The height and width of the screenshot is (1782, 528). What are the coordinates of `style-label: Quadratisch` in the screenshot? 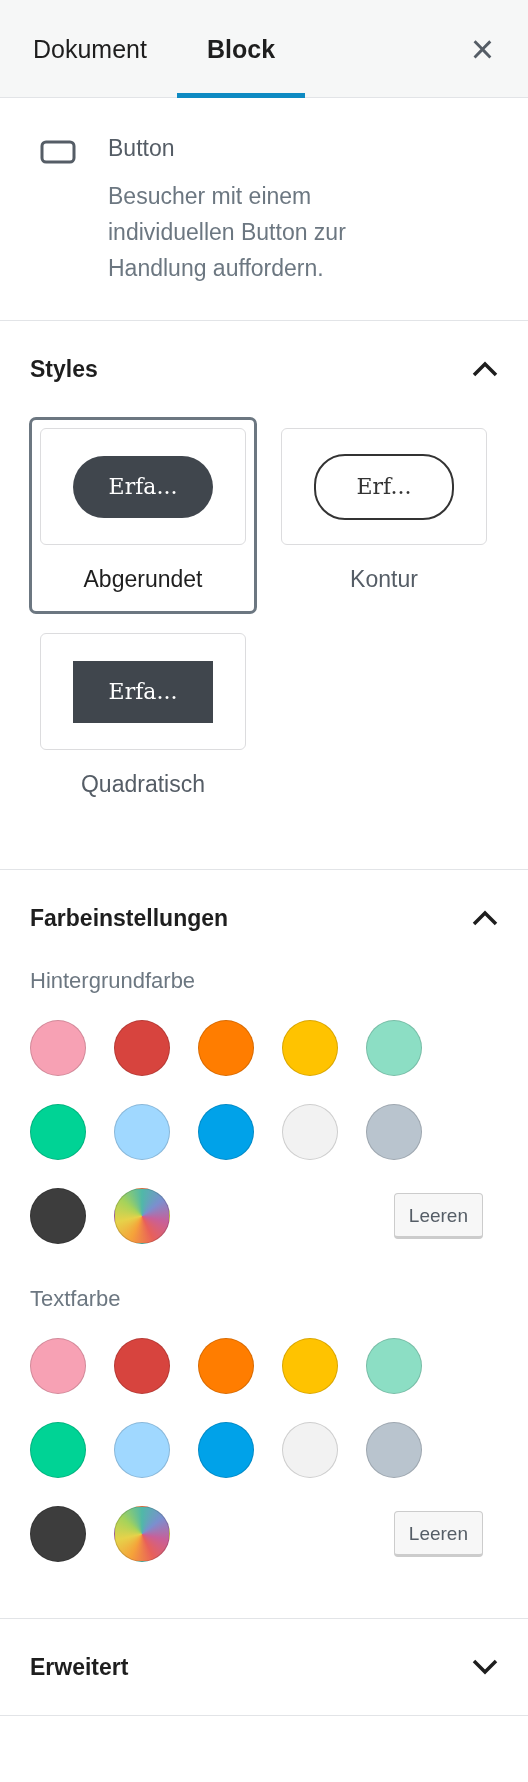 It's located at (143, 784).